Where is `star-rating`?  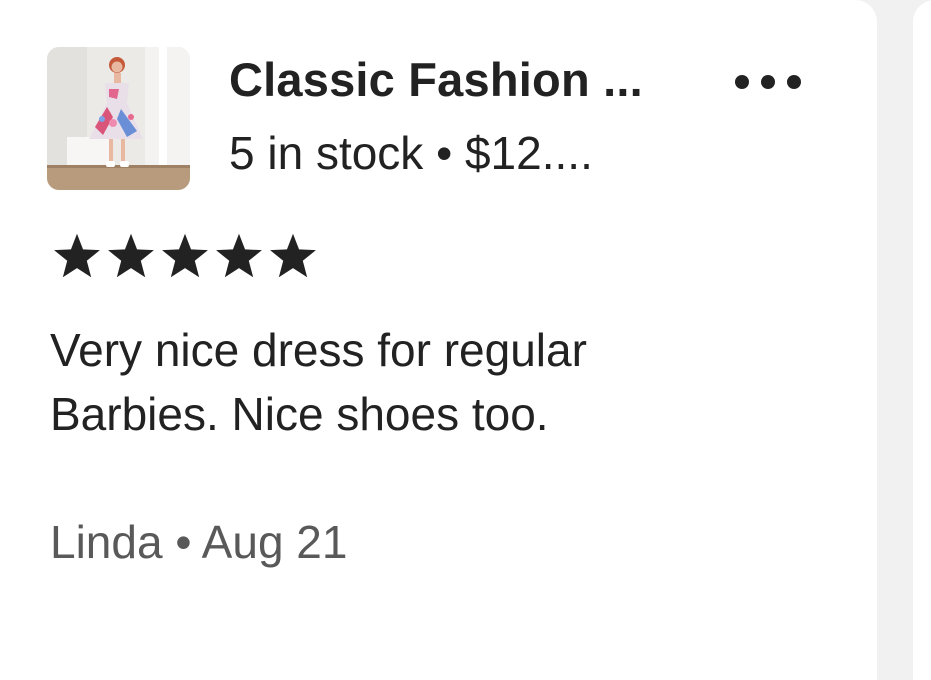
star-rating is located at coordinates (185, 256).